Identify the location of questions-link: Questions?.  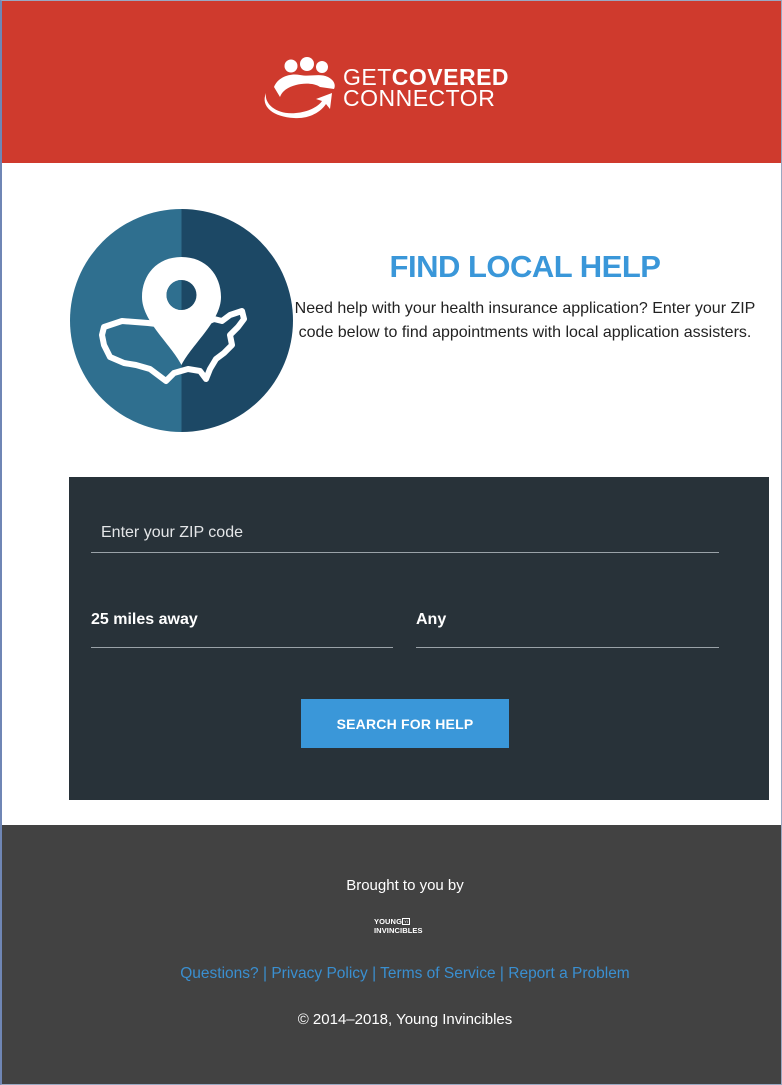
(219, 973).